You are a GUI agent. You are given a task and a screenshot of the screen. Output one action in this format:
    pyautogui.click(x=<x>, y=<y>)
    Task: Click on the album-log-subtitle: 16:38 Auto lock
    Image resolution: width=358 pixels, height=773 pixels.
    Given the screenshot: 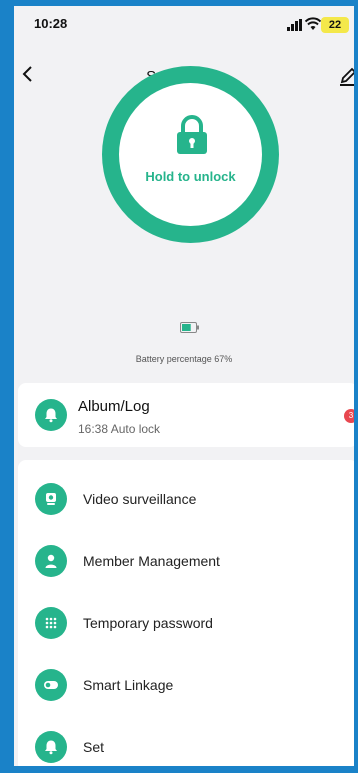 What is the action you would take?
    pyautogui.click(x=119, y=429)
    